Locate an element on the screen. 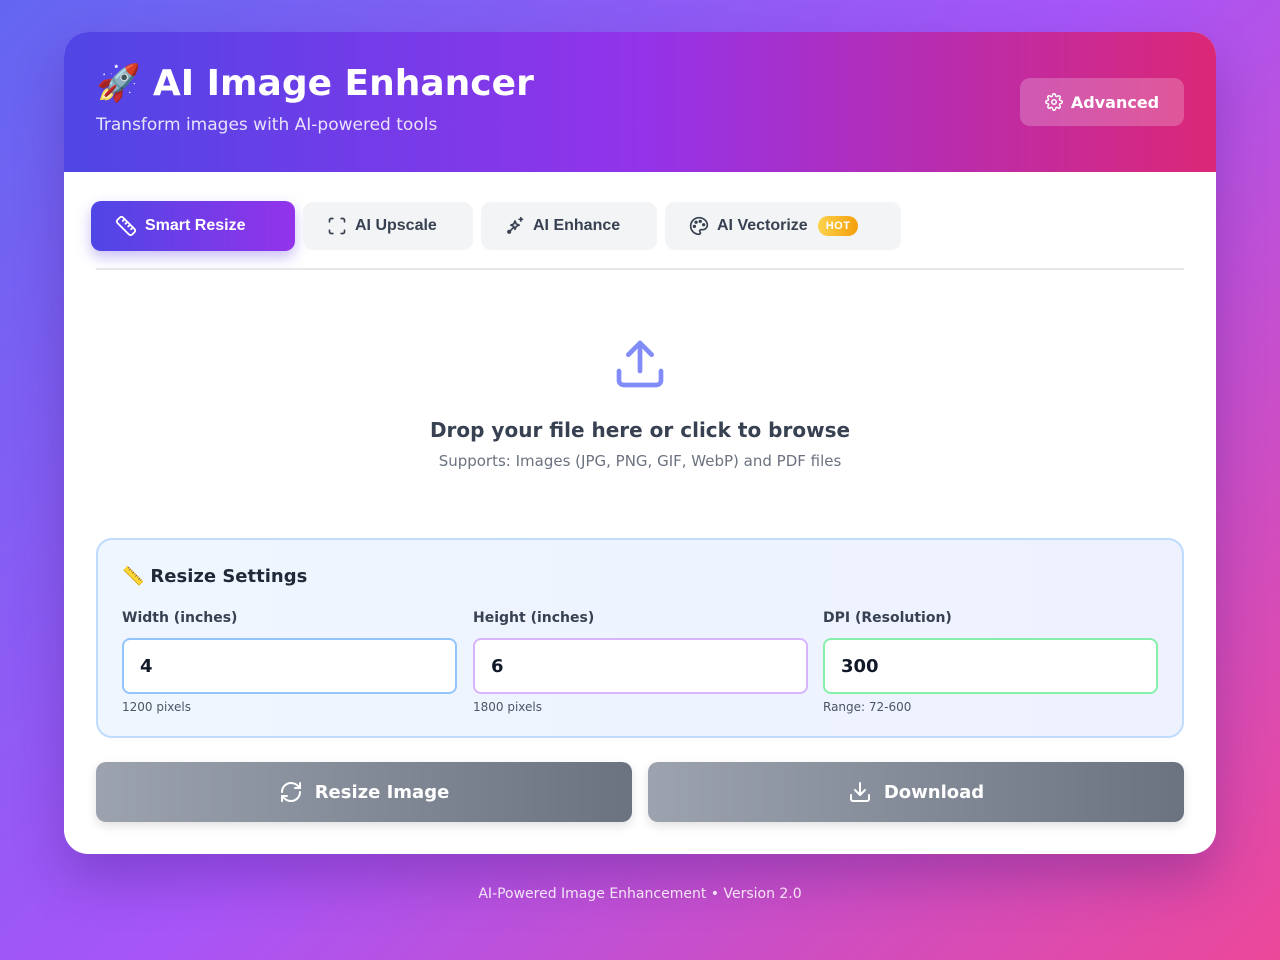 This screenshot has width=1280, height=960. settings-title: 📏 Resize Settings is located at coordinates (214, 576).